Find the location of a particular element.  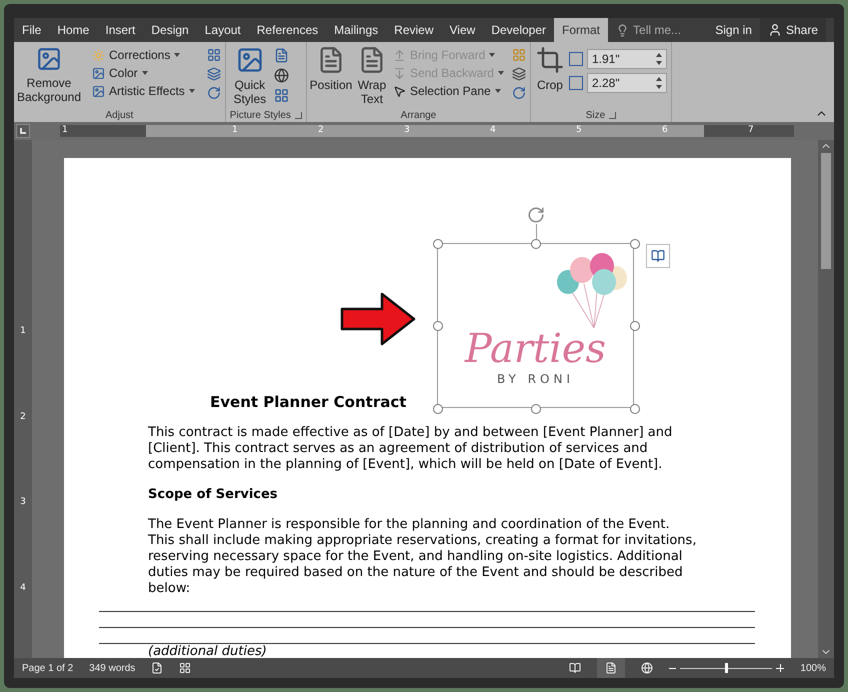

ribbon-tab: Layout is located at coordinates (222, 30).